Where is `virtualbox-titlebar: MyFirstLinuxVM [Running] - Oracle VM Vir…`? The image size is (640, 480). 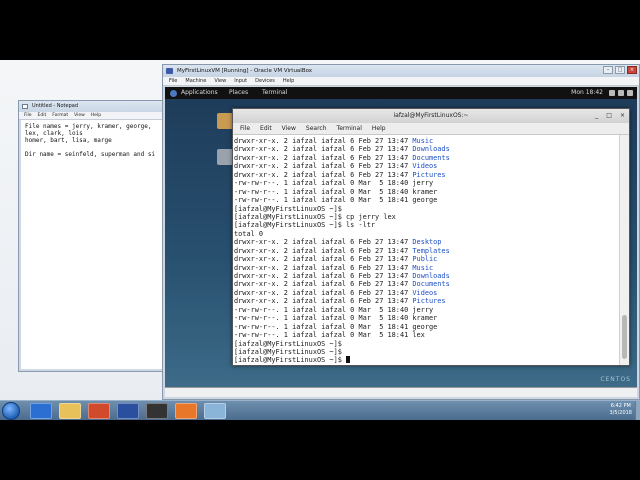
virtualbox-titlebar: MyFirstLinuxVM [Running] - Oracle VM Vir… is located at coordinates (401, 71).